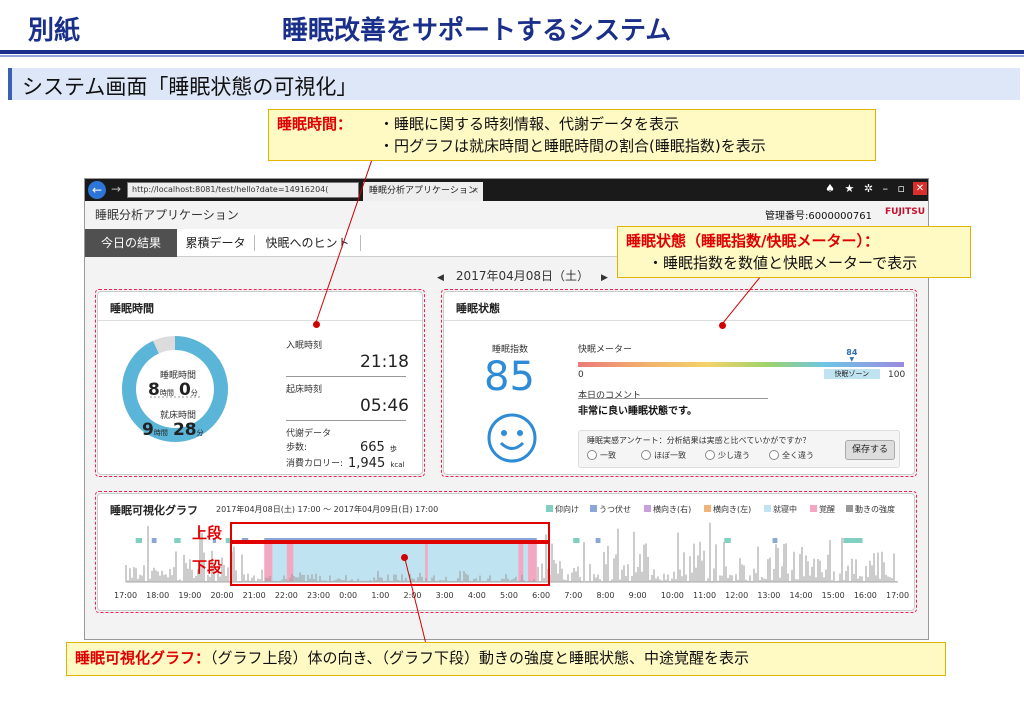 This screenshot has height=709, width=1024. Describe the element at coordinates (818, 216) in the screenshot. I see `management-number: 管理番号:6000000761` at that location.